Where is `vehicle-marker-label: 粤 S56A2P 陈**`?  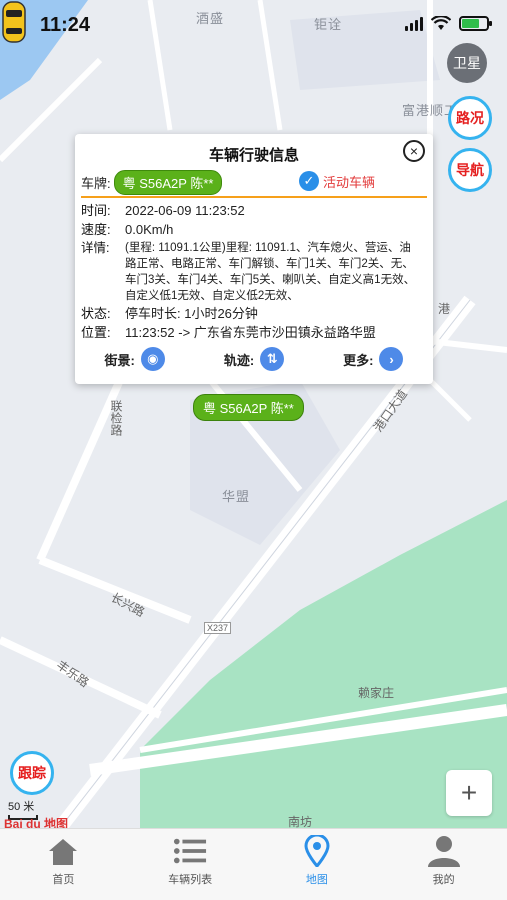
vehicle-marker-label: 粤 S56A2P 陈** is located at coordinates (248, 407).